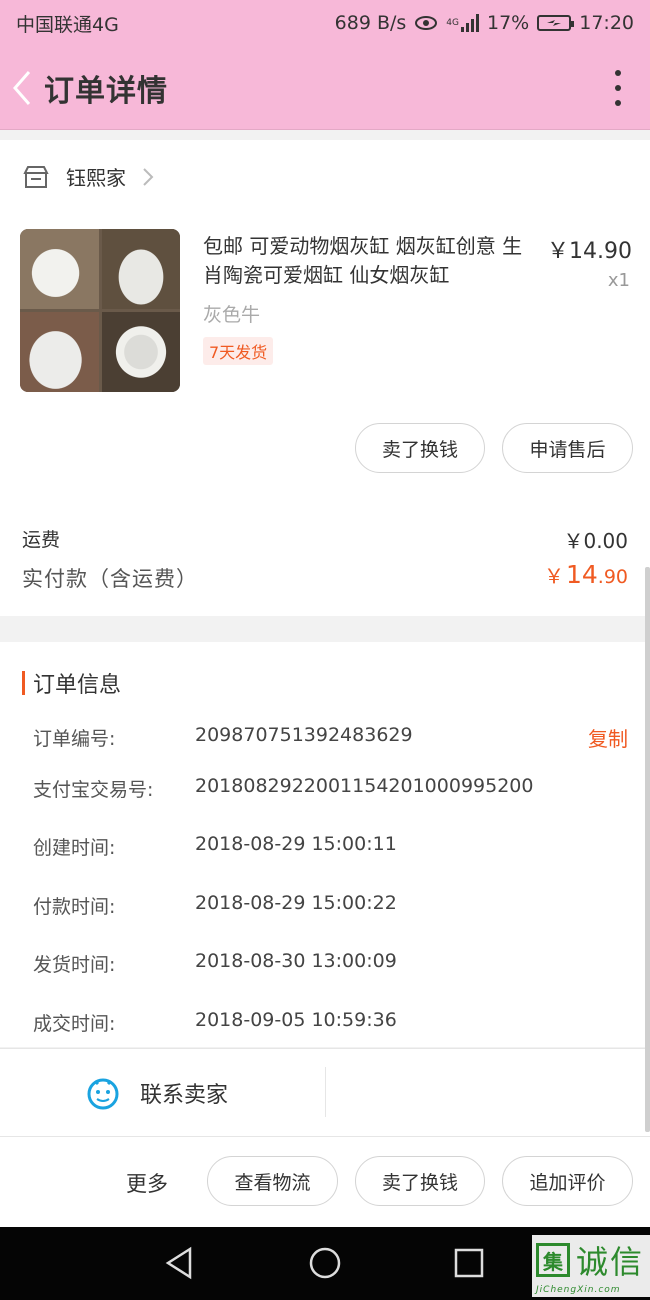 This screenshot has width=650, height=1300. What do you see at coordinates (581, 574) in the screenshot?
I see `paid-integer: 14` at bounding box center [581, 574].